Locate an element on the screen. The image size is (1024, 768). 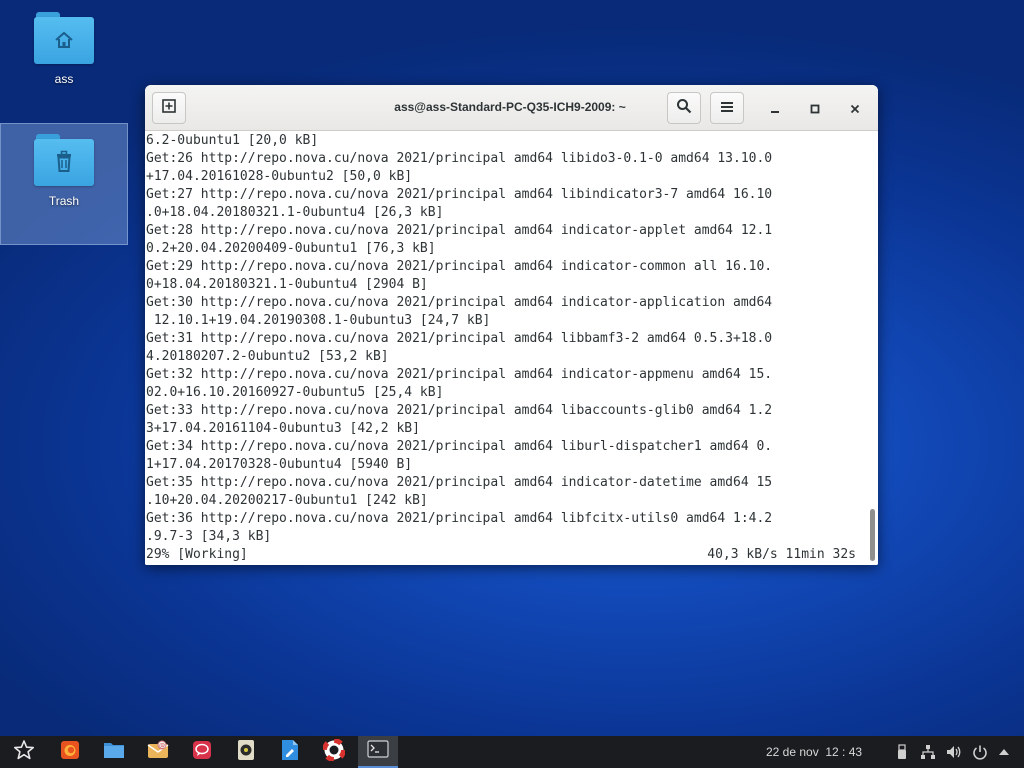
search-button is located at coordinates (684, 108).